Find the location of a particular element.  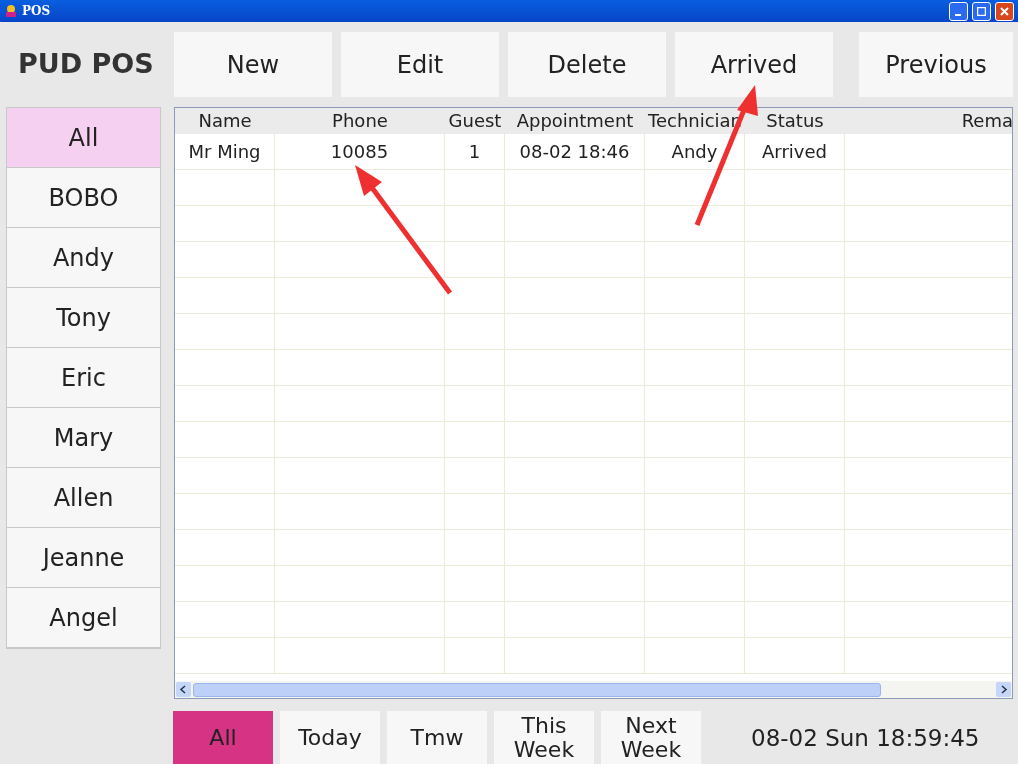

close-button is located at coordinates (1004, 11).